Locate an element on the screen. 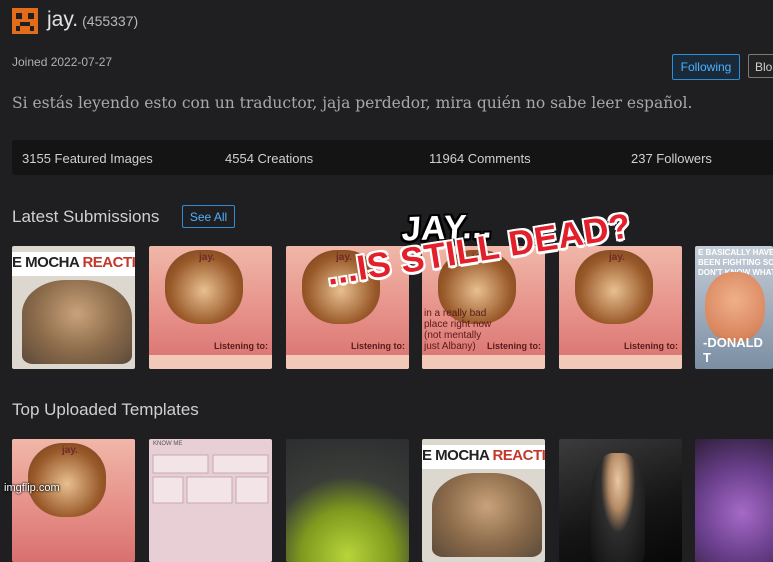  section-title-latest: Latest Submissions is located at coordinates (86, 216).